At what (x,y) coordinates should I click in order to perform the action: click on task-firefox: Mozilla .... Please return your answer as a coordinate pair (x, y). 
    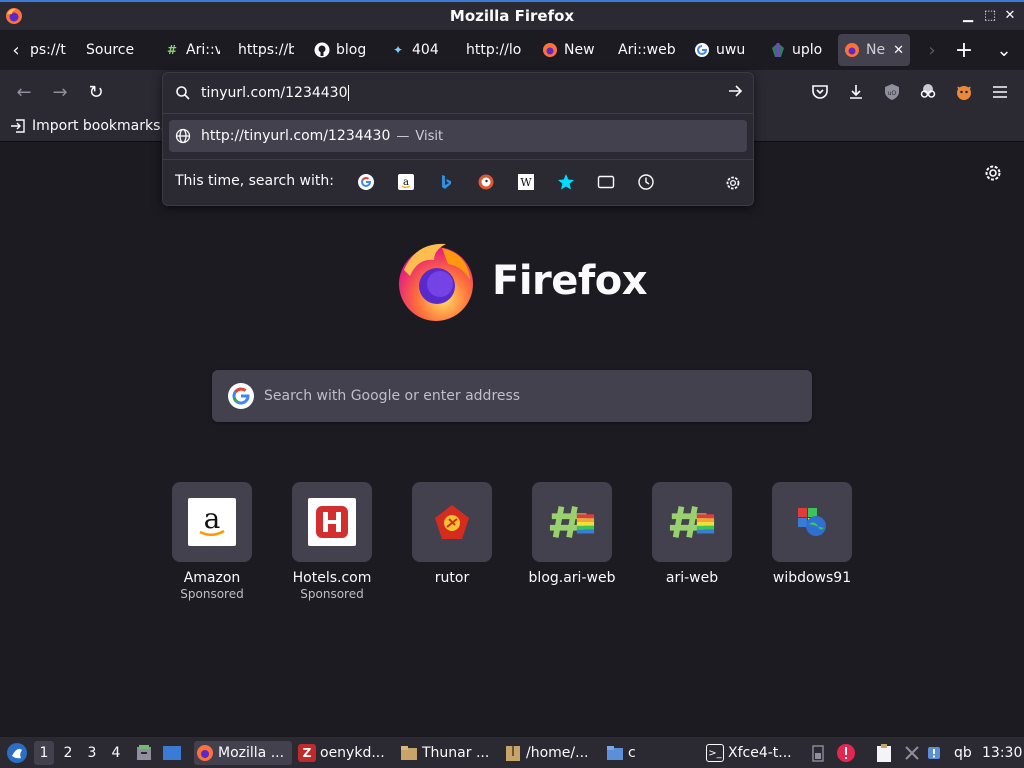
    Looking at the image, I should click on (243, 753).